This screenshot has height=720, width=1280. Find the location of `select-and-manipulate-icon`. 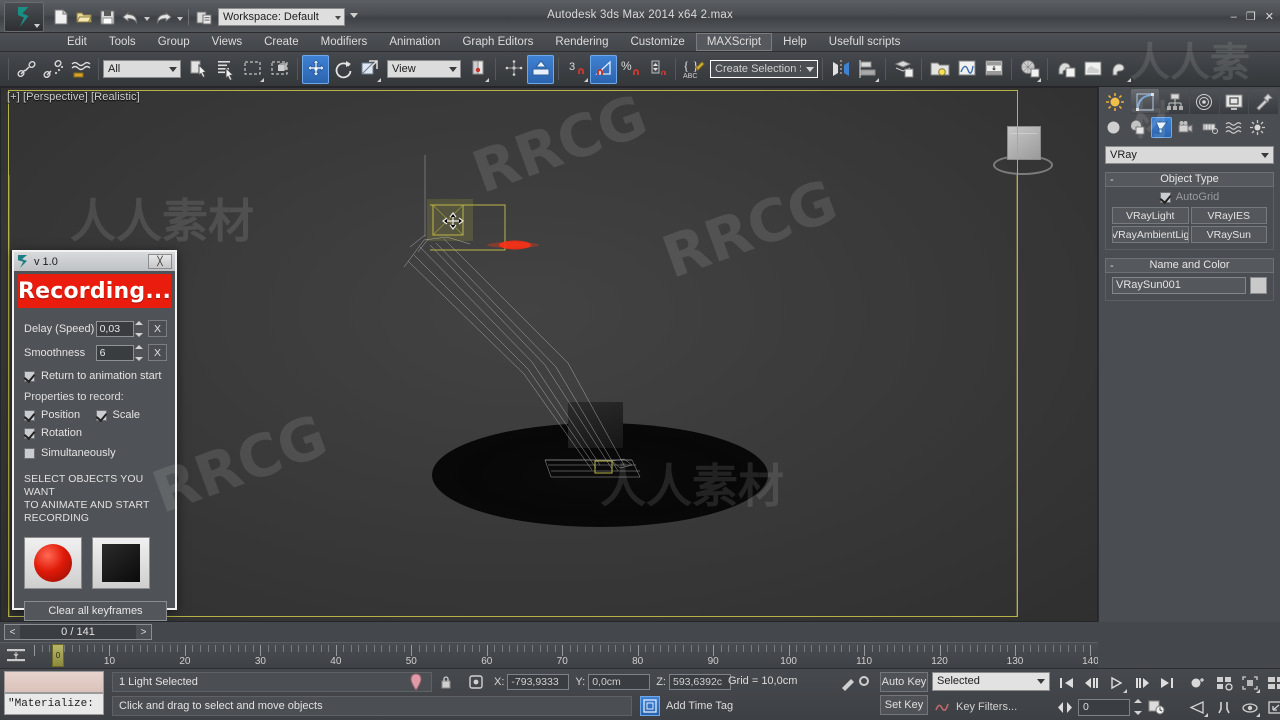

select-and-manipulate-icon is located at coordinates (540, 69).